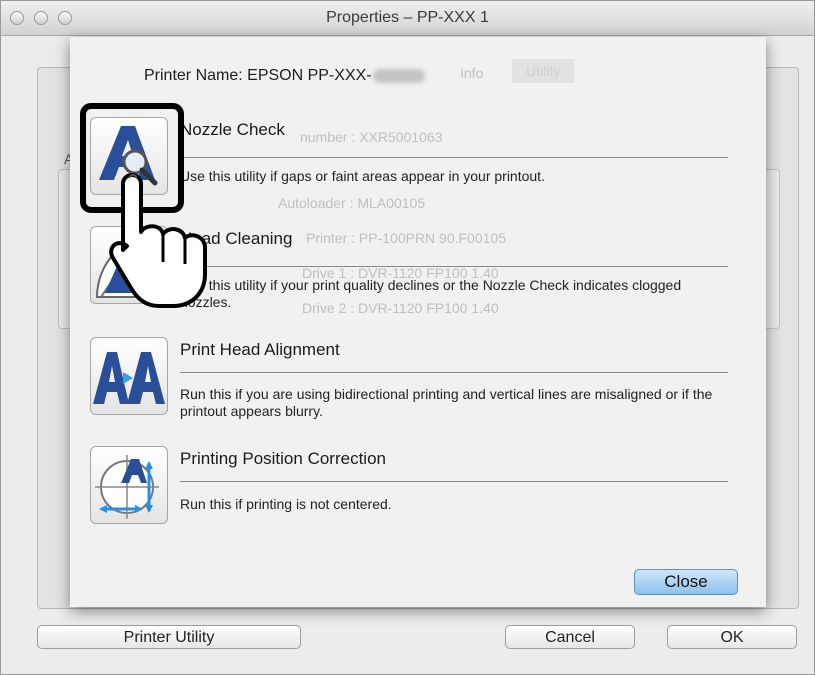 The image size is (815, 675). I want to click on printing-position-correction-title: Printing Position Correction, so click(283, 459).